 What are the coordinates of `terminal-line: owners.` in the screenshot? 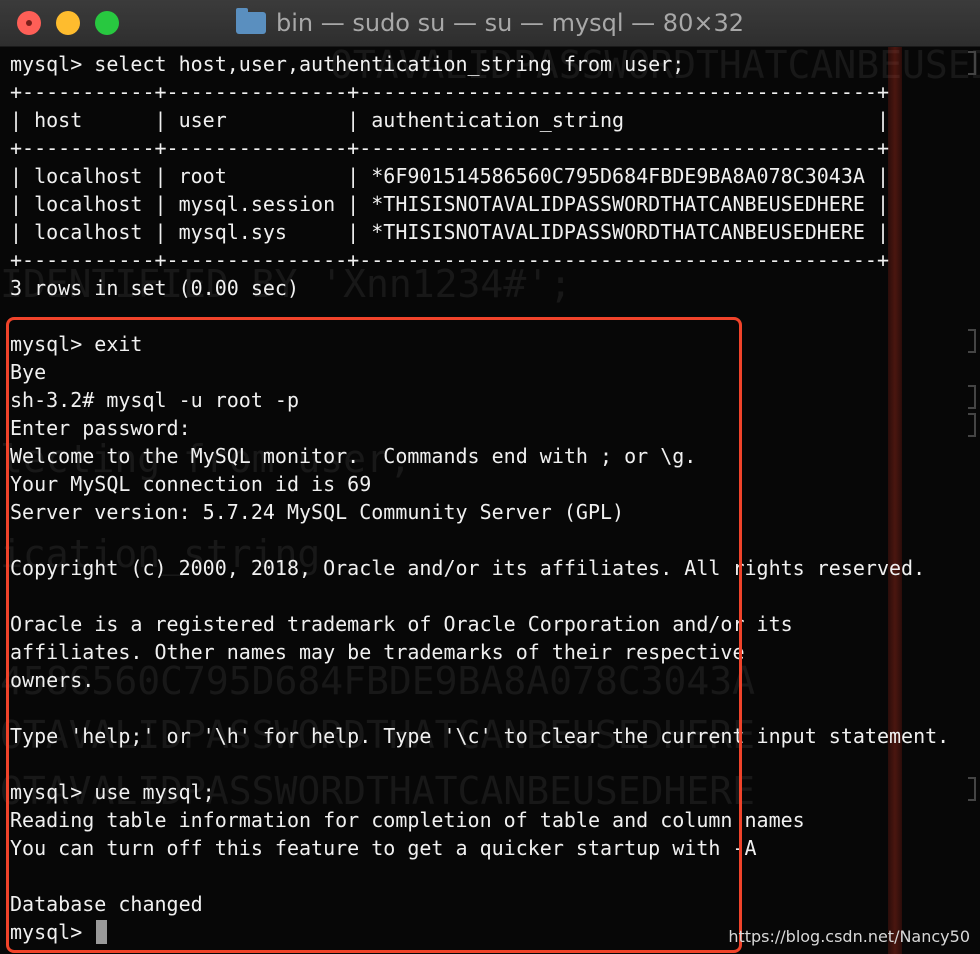 It's located at (52, 680).